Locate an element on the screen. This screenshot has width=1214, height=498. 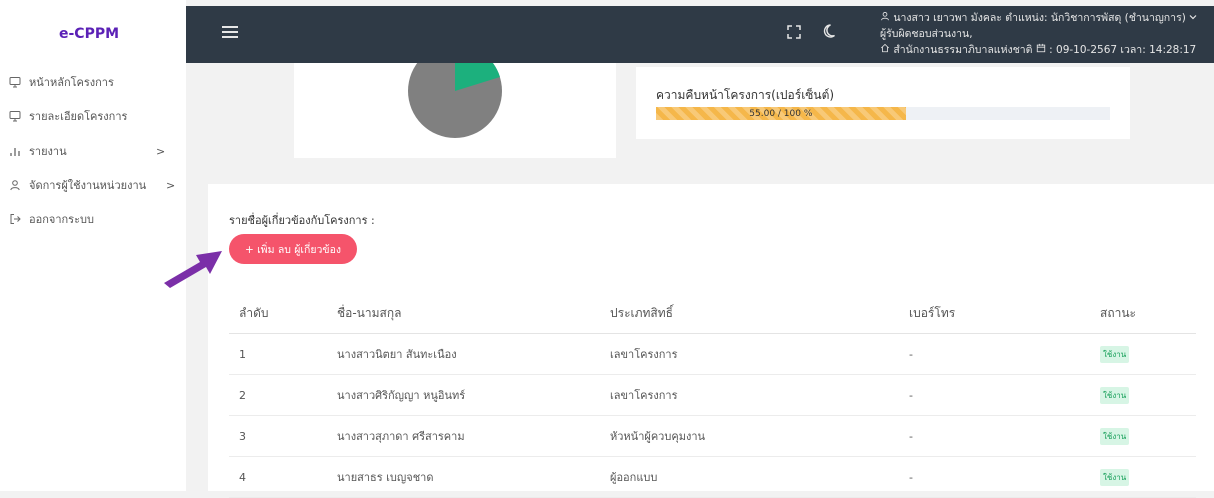
fullscreen-icon is located at coordinates (794, 32).